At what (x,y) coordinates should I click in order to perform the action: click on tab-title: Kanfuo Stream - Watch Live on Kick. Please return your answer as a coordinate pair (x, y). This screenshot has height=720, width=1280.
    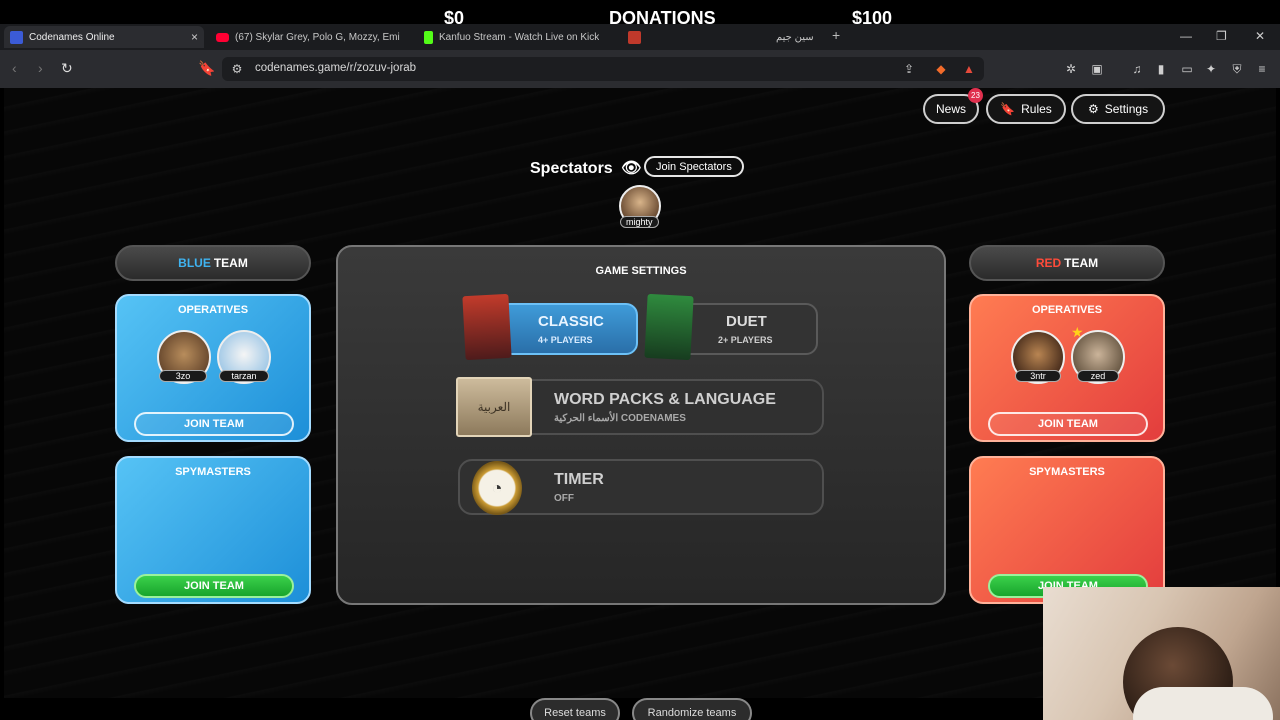
    Looking at the image, I should click on (519, 37).